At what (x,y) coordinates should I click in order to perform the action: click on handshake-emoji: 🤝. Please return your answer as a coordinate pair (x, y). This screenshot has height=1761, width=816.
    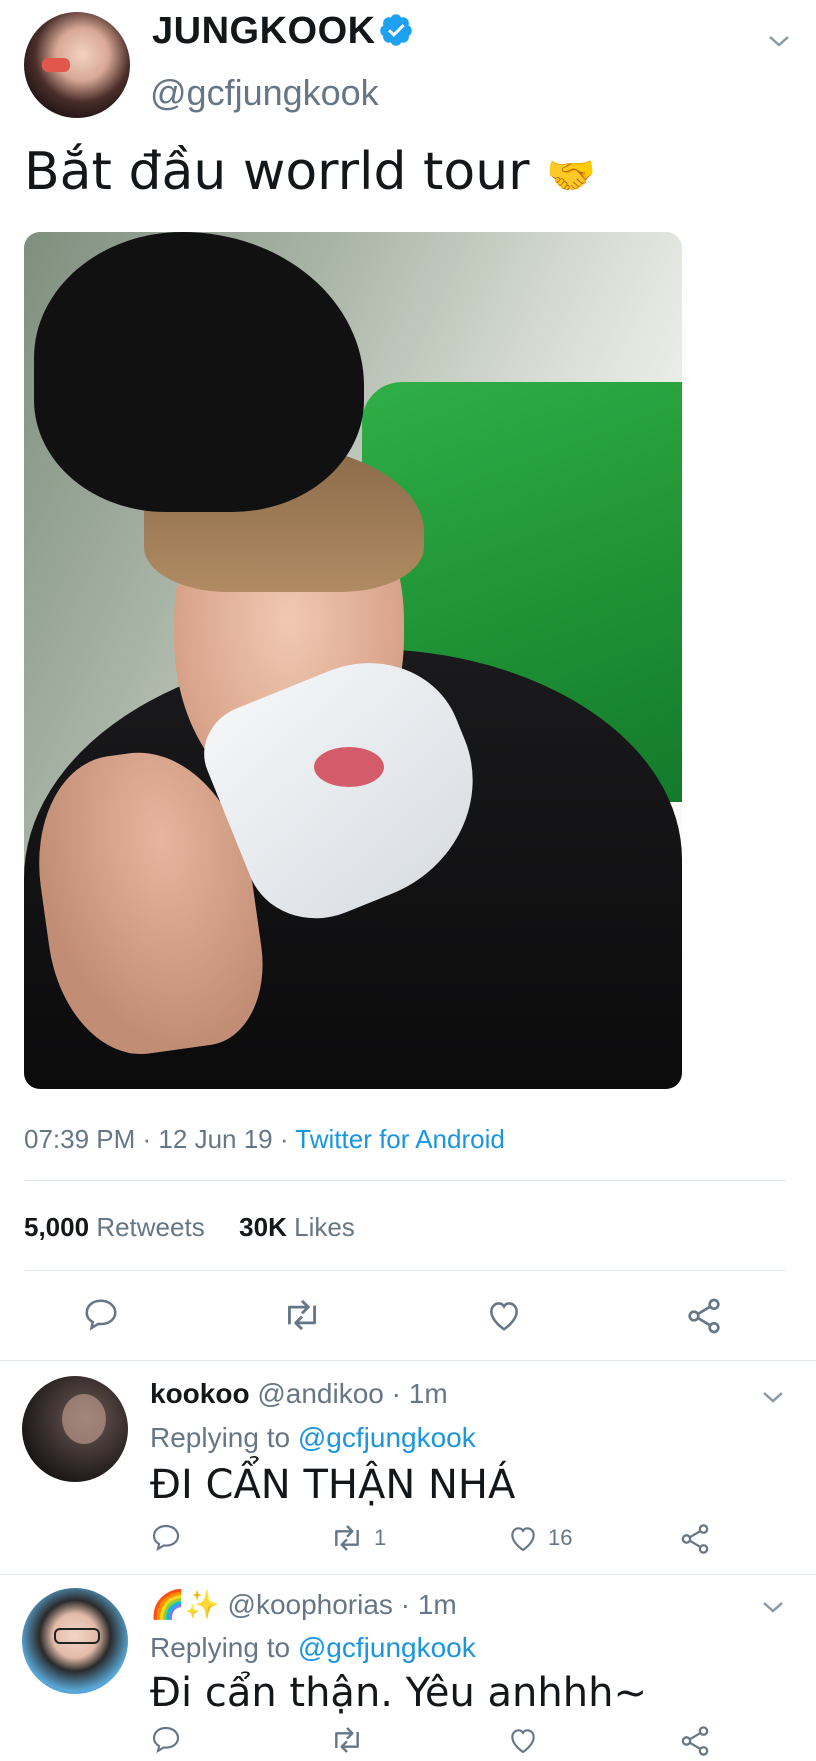
    Looking at the image, I should click on (571, 176).